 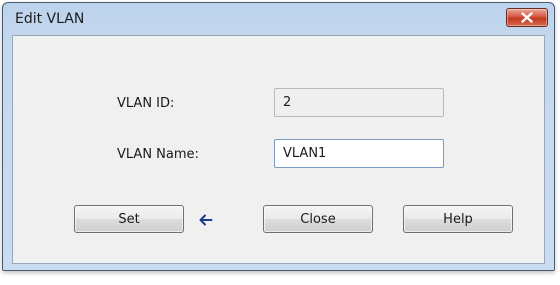 I want to click on window-close-button, so click(x=527, y=17).